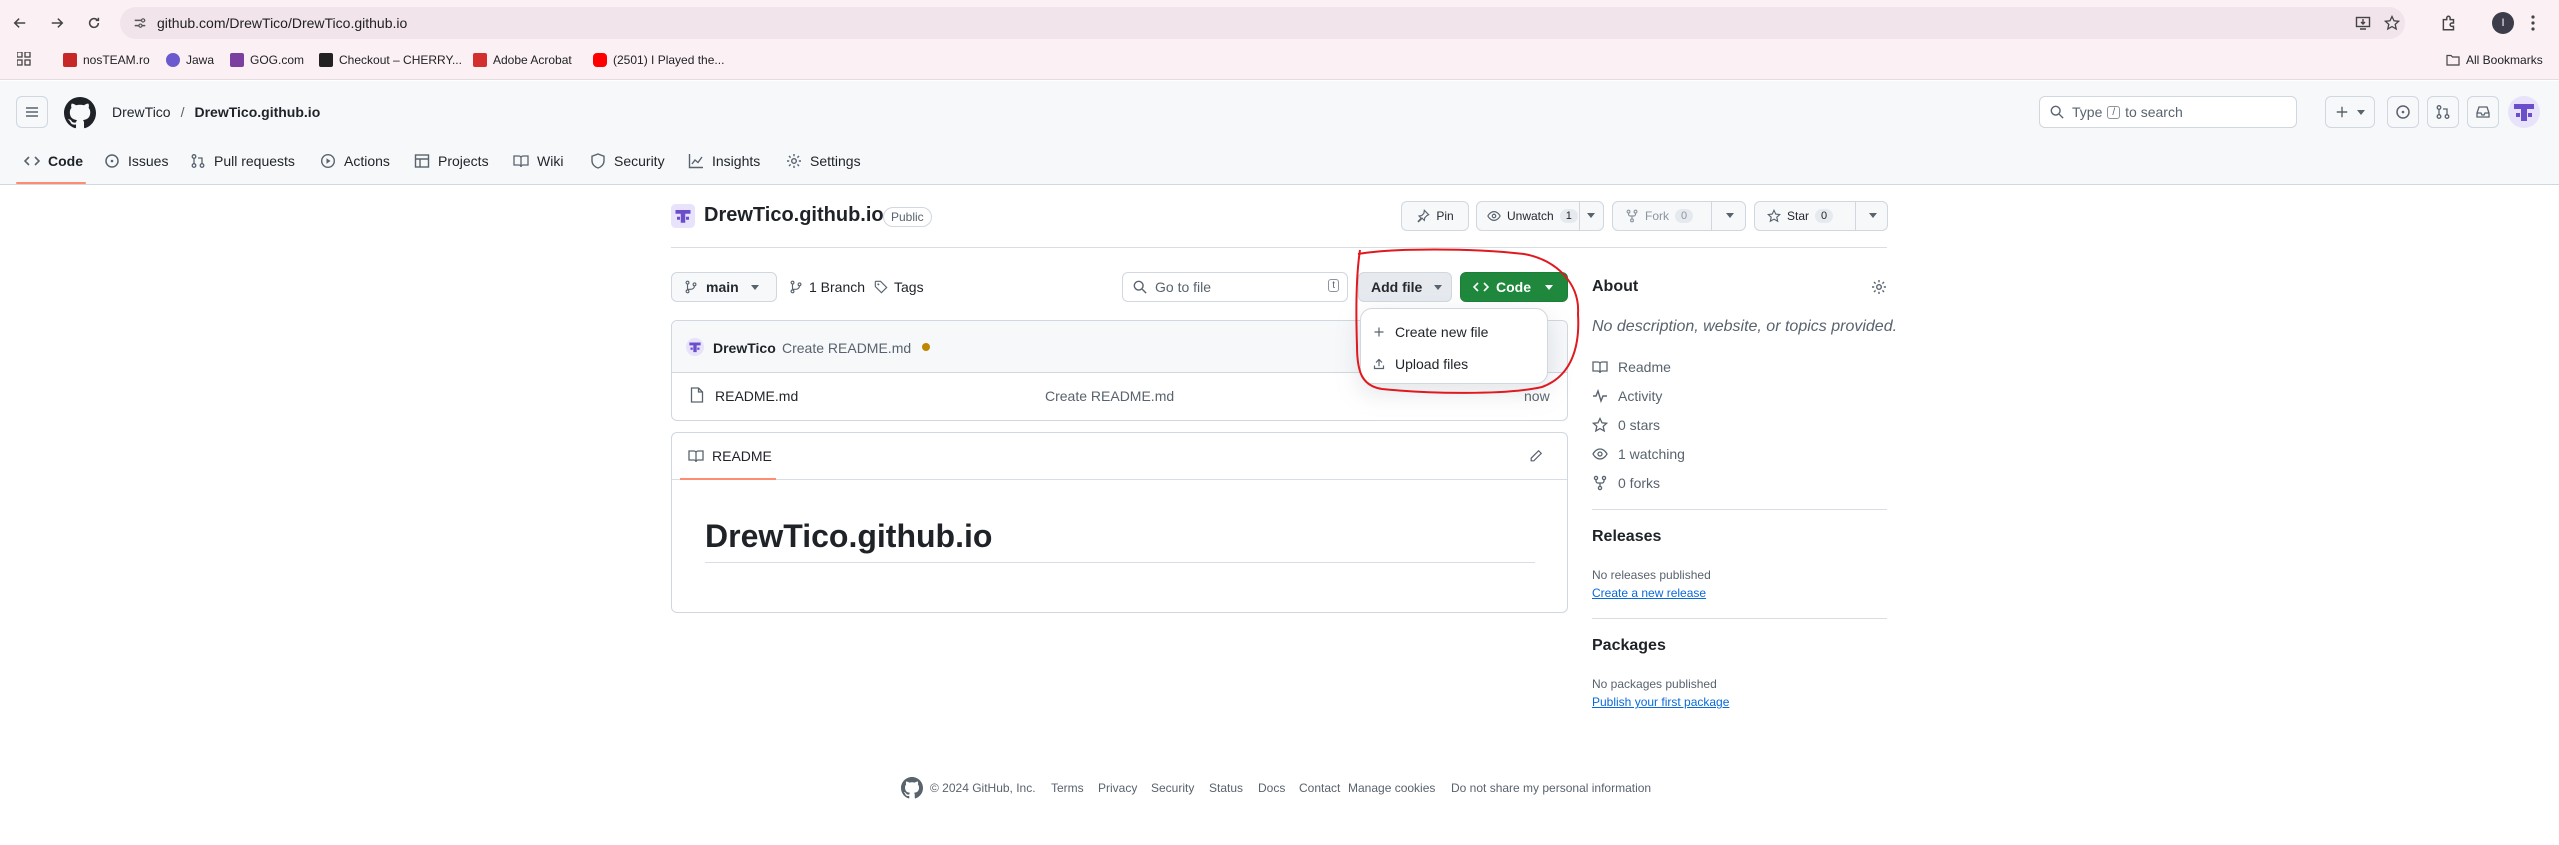 This screenshot has height=845, width=2559. I want to click on repo-owner-avatar-icon, so click(683, 216).